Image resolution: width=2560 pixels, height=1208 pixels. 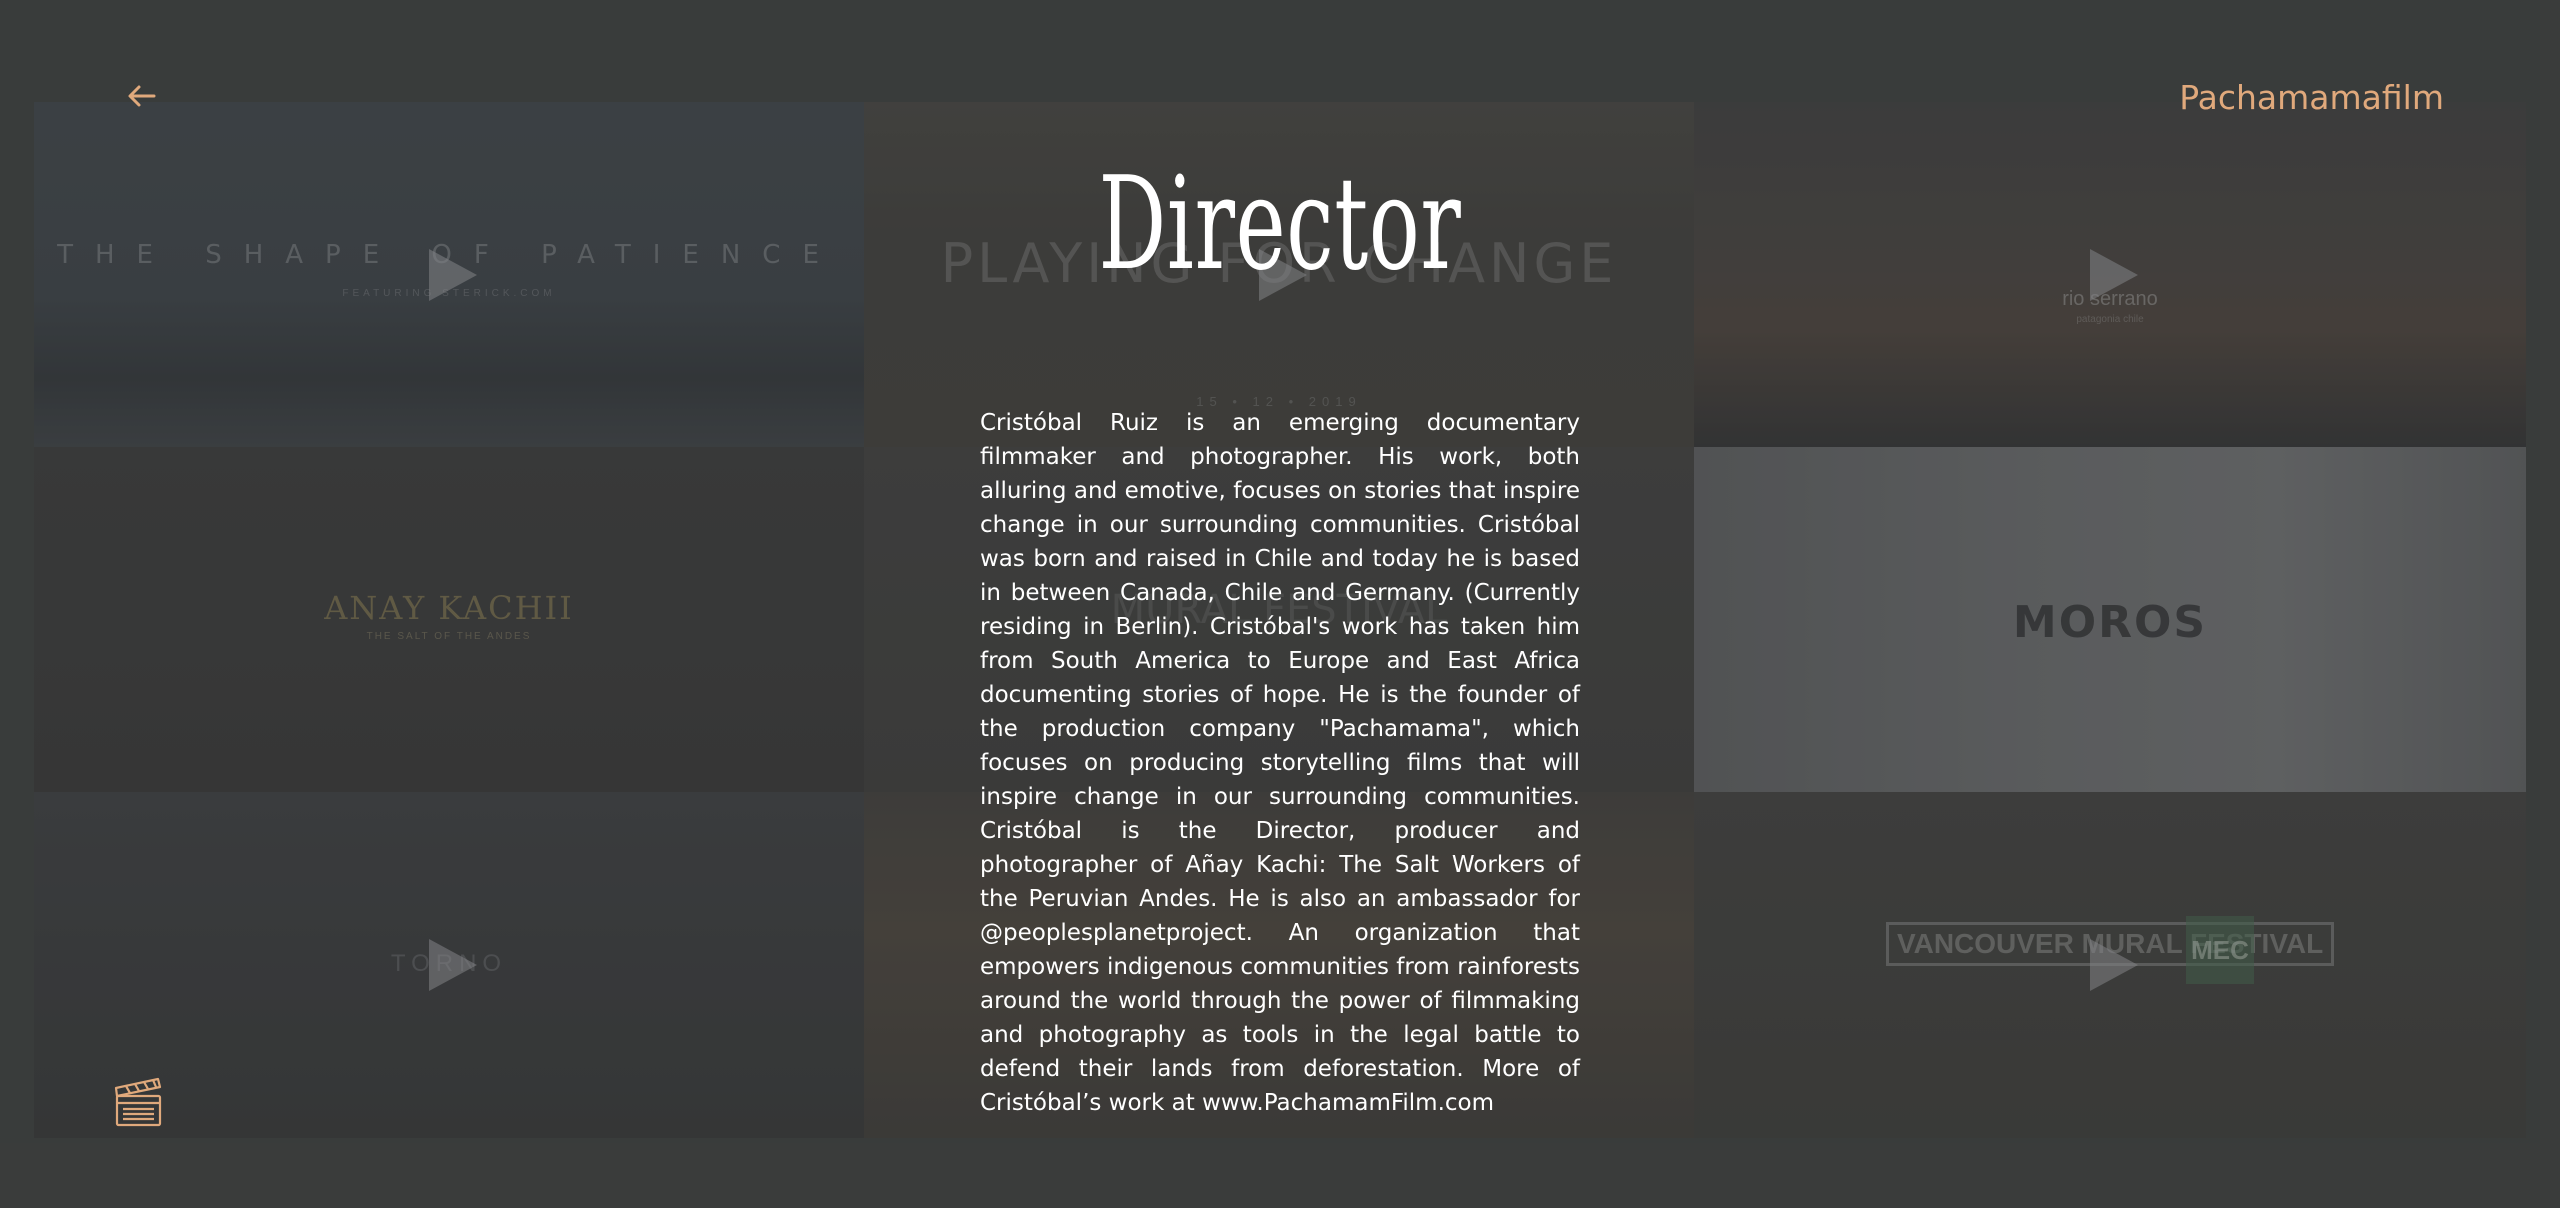 I want to click on clapperboard-button, so click(x=139, y=1102).